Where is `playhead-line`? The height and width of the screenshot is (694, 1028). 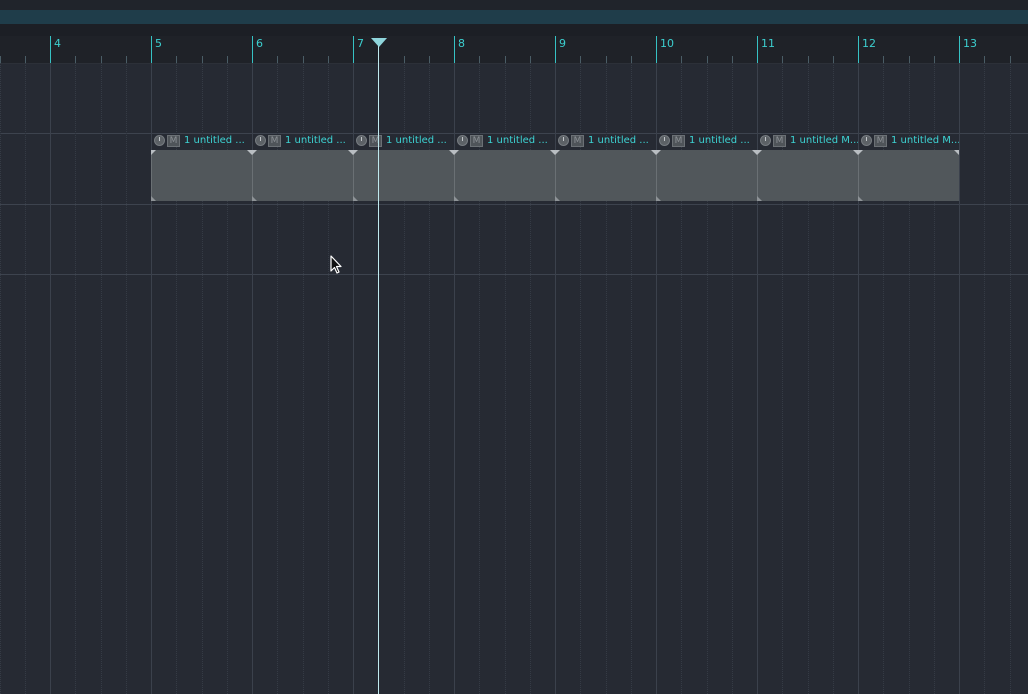 playhead-line is located at coordinates (378, 366).